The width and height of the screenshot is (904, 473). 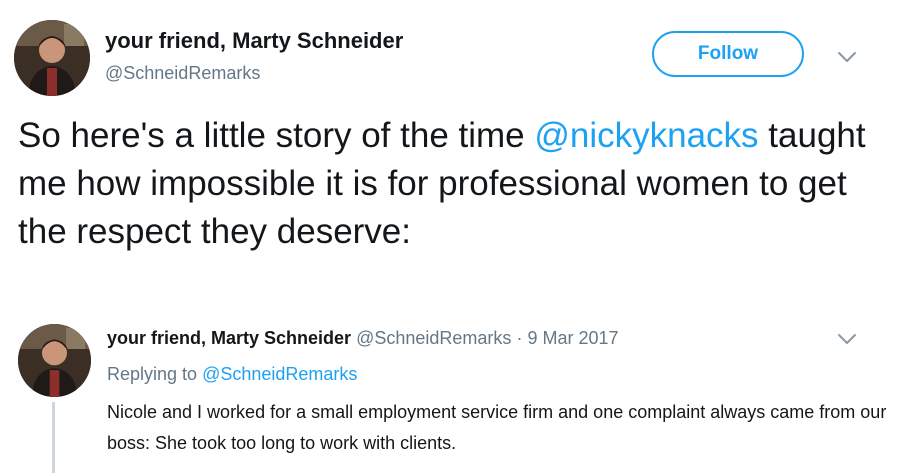 I want to click on reply-author-handle: @SchneidRemarks, so click(x=433, y=338).